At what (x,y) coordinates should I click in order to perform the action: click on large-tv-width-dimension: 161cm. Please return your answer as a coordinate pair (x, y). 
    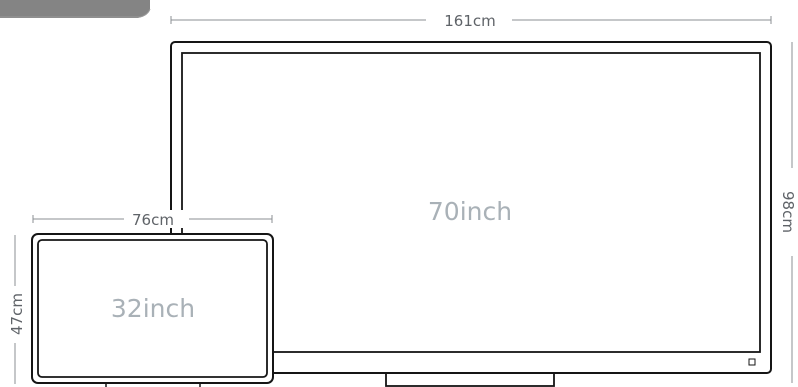
    Looking at the image, I should click on (471, 21).